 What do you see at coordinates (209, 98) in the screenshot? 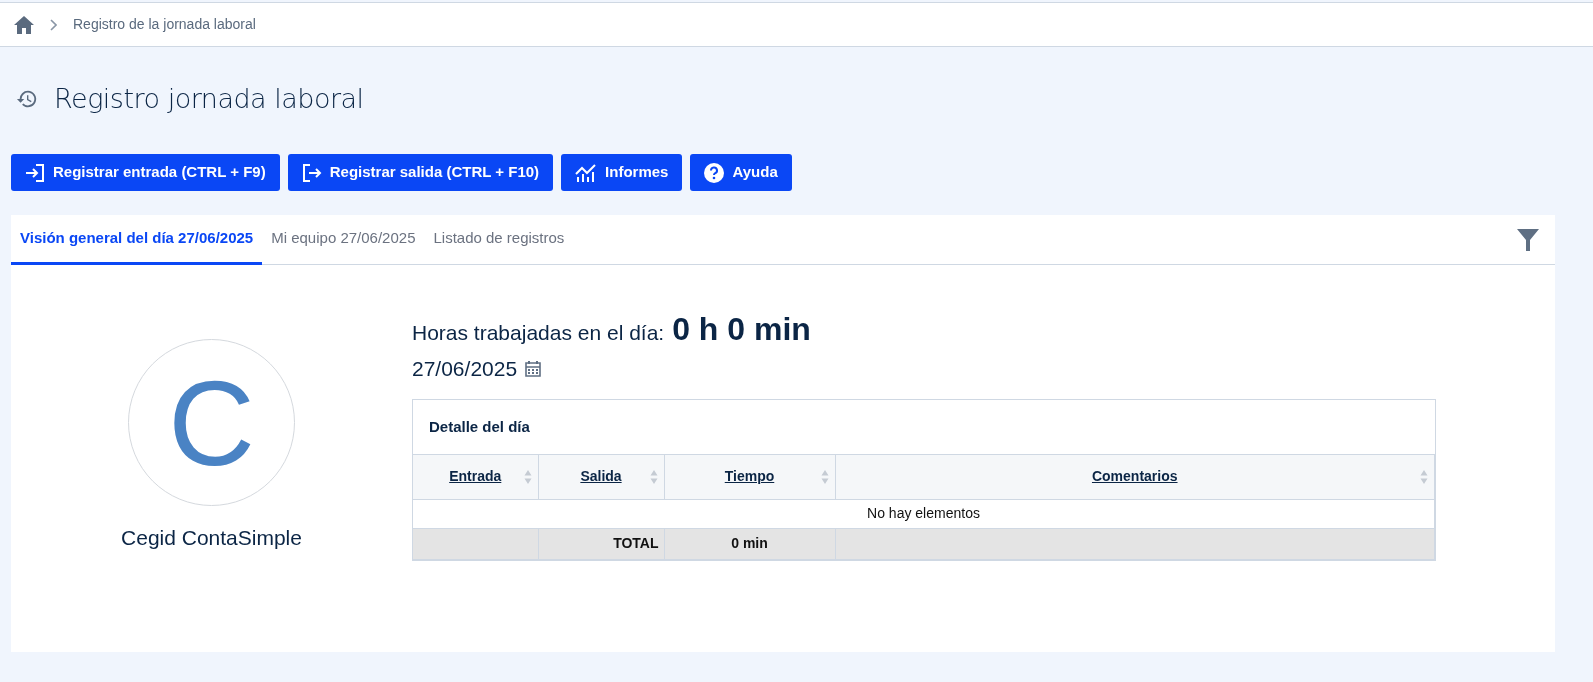
I see `page-title: Registro jornada laboral` at bounding box center [209, 98].